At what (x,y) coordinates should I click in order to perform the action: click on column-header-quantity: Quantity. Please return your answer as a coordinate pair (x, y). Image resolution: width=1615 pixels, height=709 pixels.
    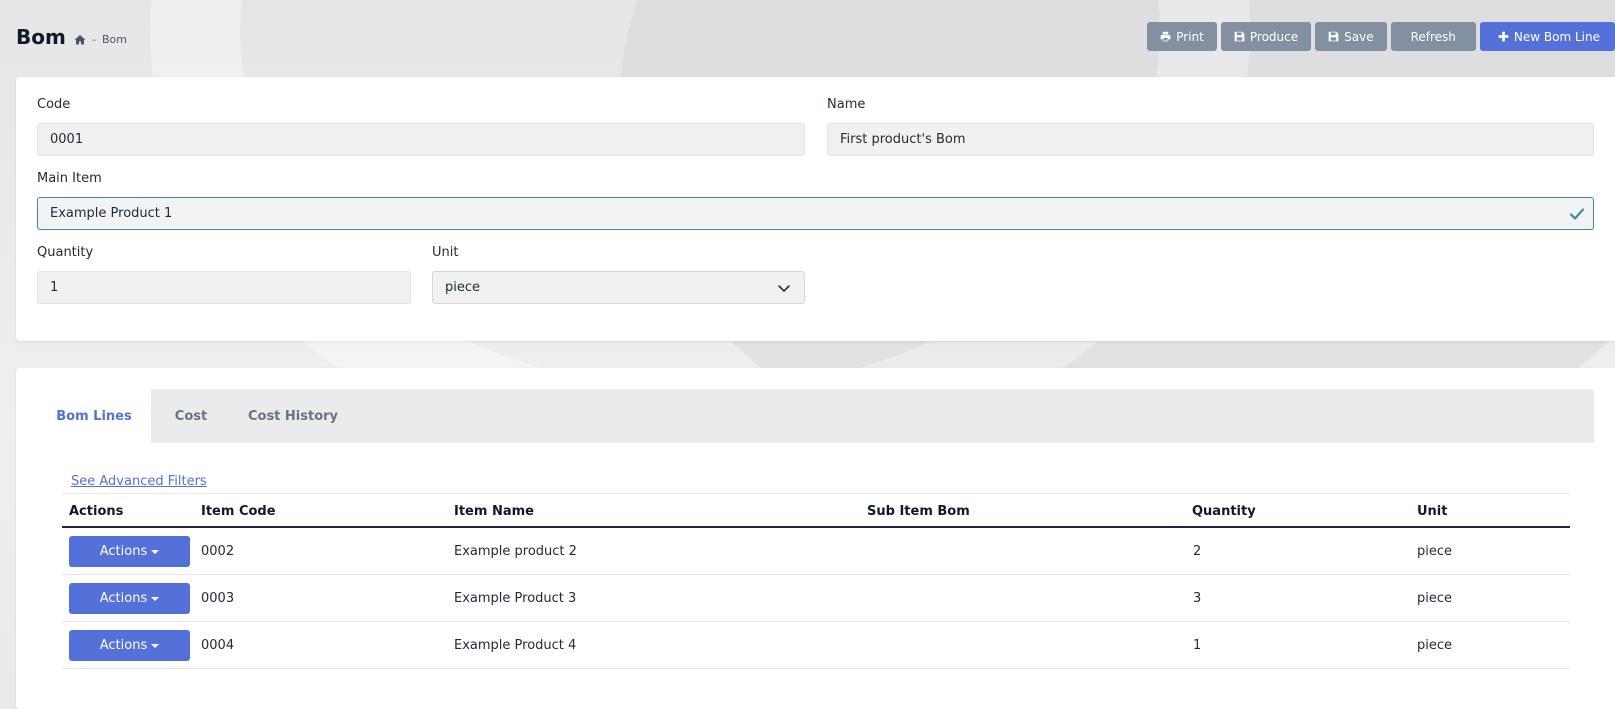
    Looking at the image, I should click on (1224, 511).